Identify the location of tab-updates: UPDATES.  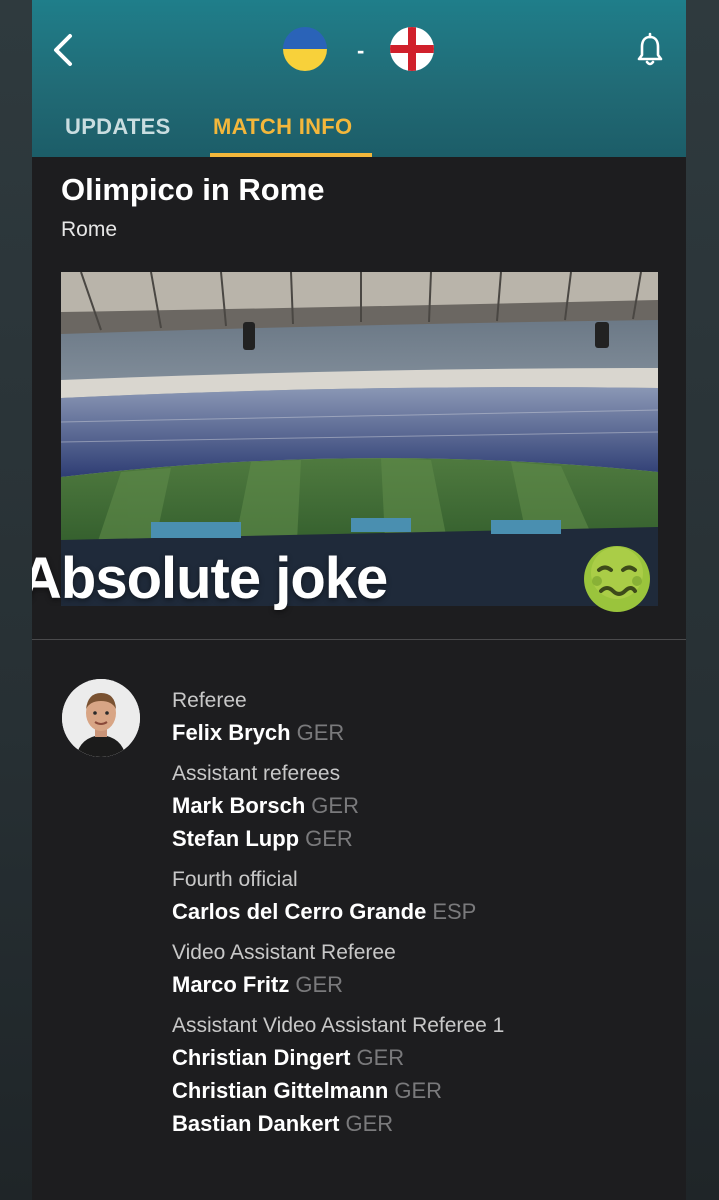
(118, 127).